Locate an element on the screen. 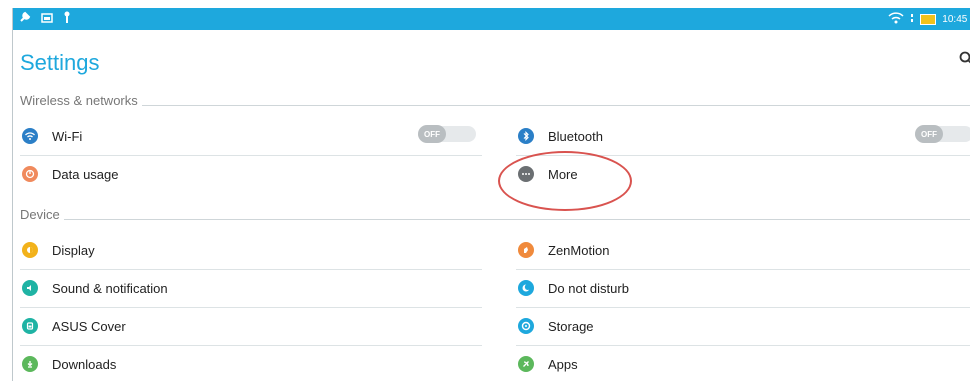 Image resolution: width=970 pixels, height=381 pixels. bluetooth-item: Bluetooth is located at coordinates (739, 136).